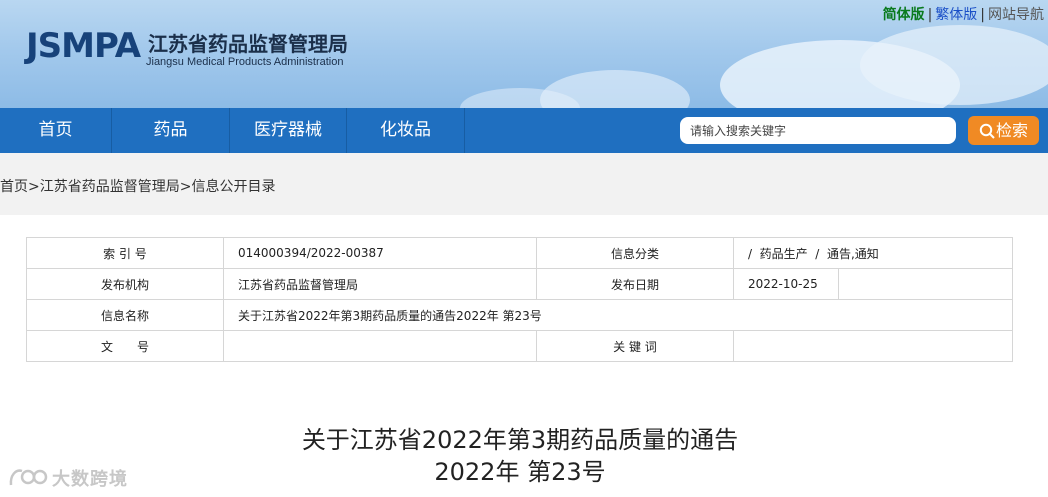 This screenshot has width=1048, height=497. I want to click on cloud-decoration, so click(954, 65).